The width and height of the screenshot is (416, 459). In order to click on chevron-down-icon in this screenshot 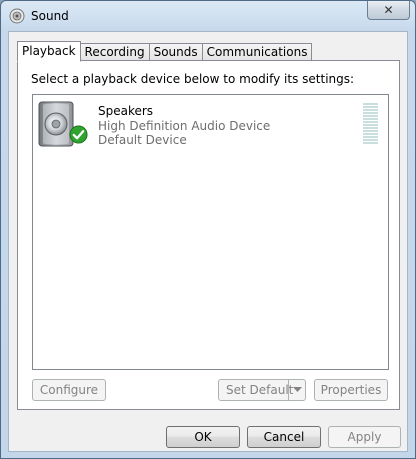, I will do `click(297, 389)`.